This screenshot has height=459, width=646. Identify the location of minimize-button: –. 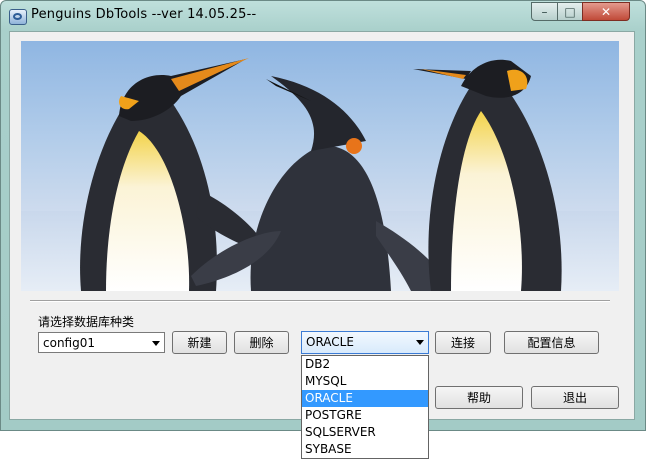
(544, 11).